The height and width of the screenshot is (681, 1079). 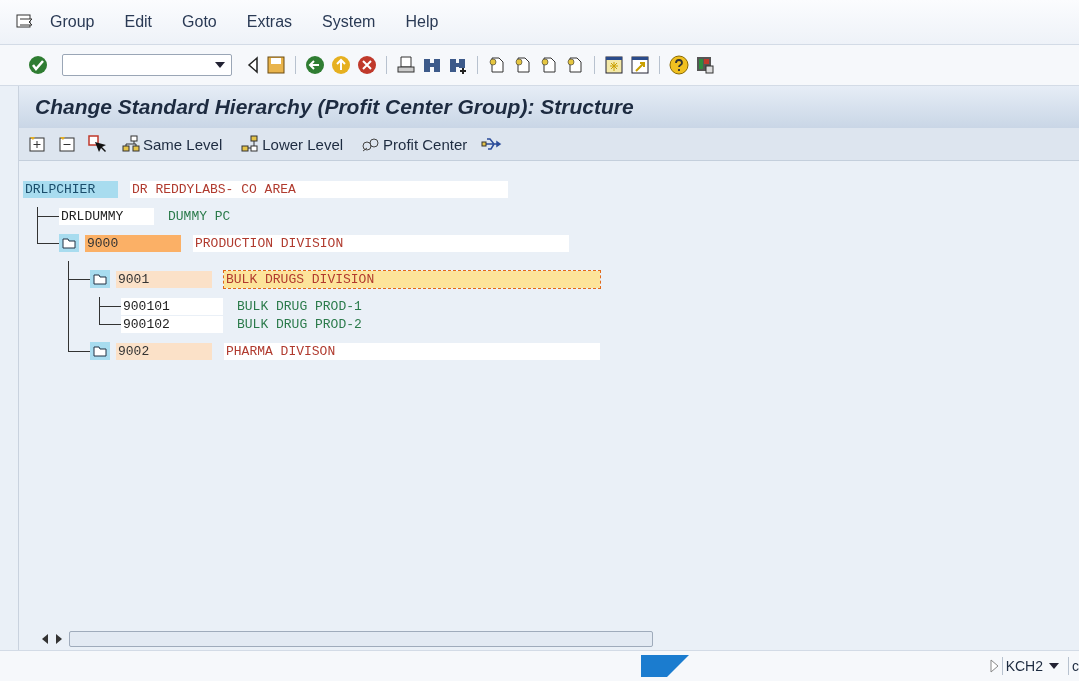 What do you see at coordinates (292, 144) in the screenshot?
I see `toolbar-button: Lower Level` at bounding box center [292, 144].